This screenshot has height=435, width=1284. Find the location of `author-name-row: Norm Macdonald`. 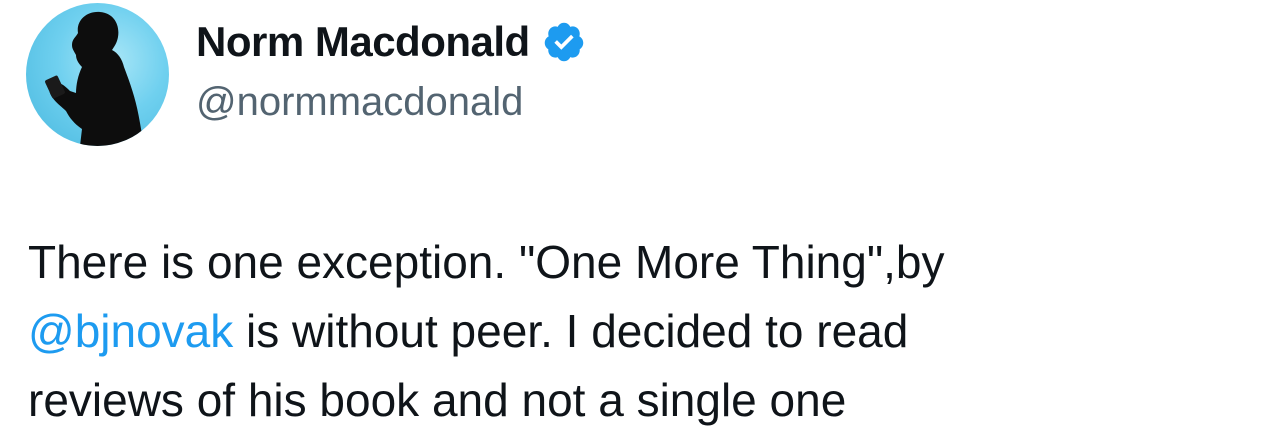

author-name-row: Norm Macdonald is located at coordinates (391, 42).